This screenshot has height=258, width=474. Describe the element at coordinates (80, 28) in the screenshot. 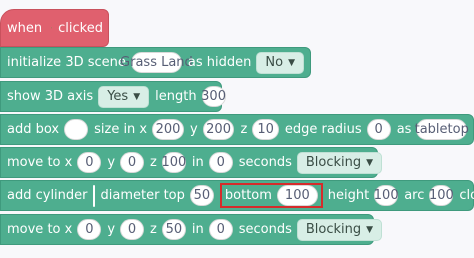

I see `clicked-label: clicked` at that location.